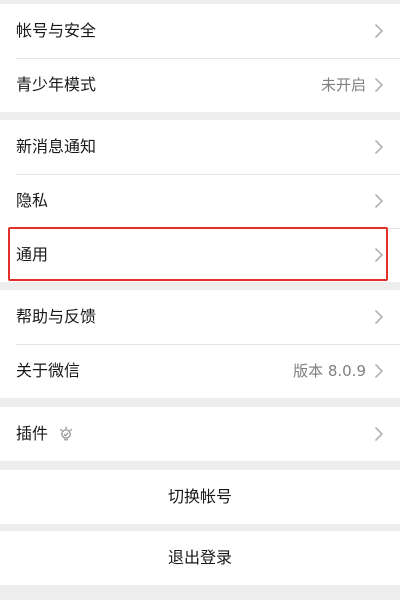 The width and height of the screenshot is (400, 600). I want to click on switch-account-label: 切换帐号, so click(199, 496).